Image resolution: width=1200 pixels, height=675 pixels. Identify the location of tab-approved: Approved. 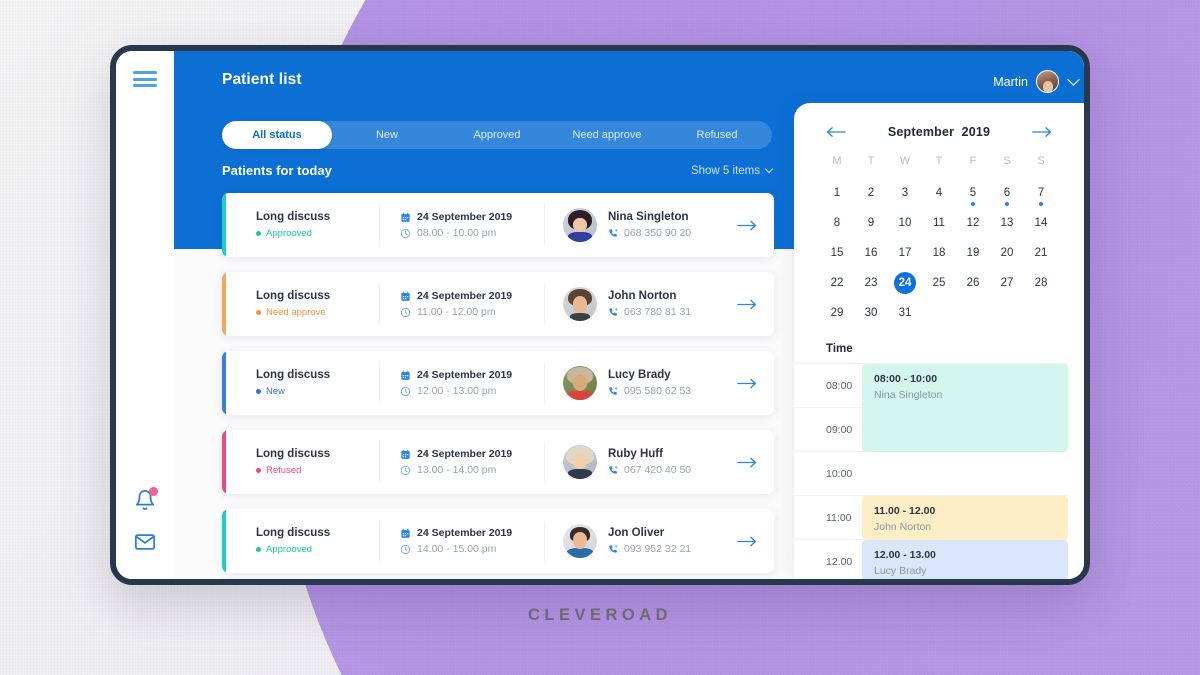
(497, 135).